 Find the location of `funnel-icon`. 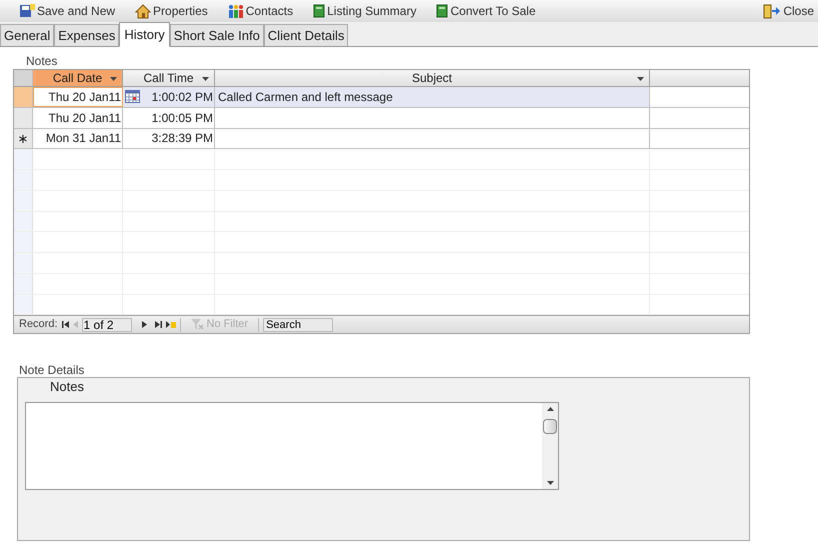

funnel-icon is located at coordinates (197, 324).